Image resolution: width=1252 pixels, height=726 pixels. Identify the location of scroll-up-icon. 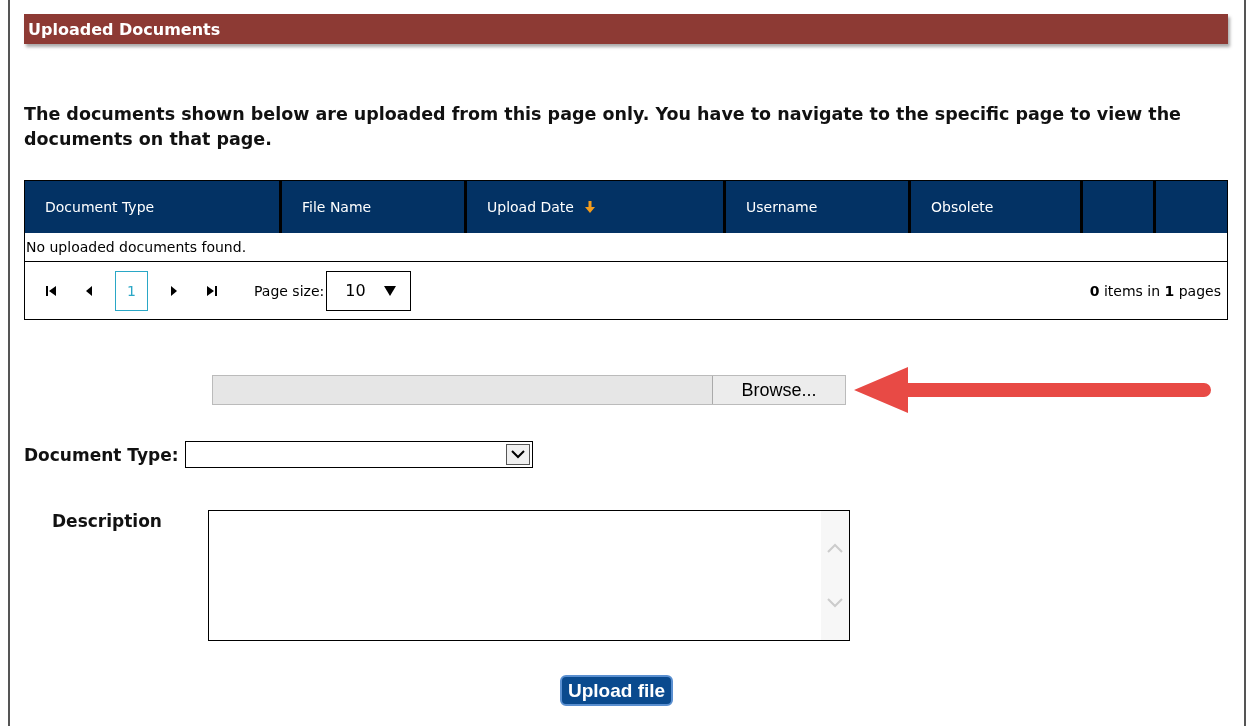
(835, 548).